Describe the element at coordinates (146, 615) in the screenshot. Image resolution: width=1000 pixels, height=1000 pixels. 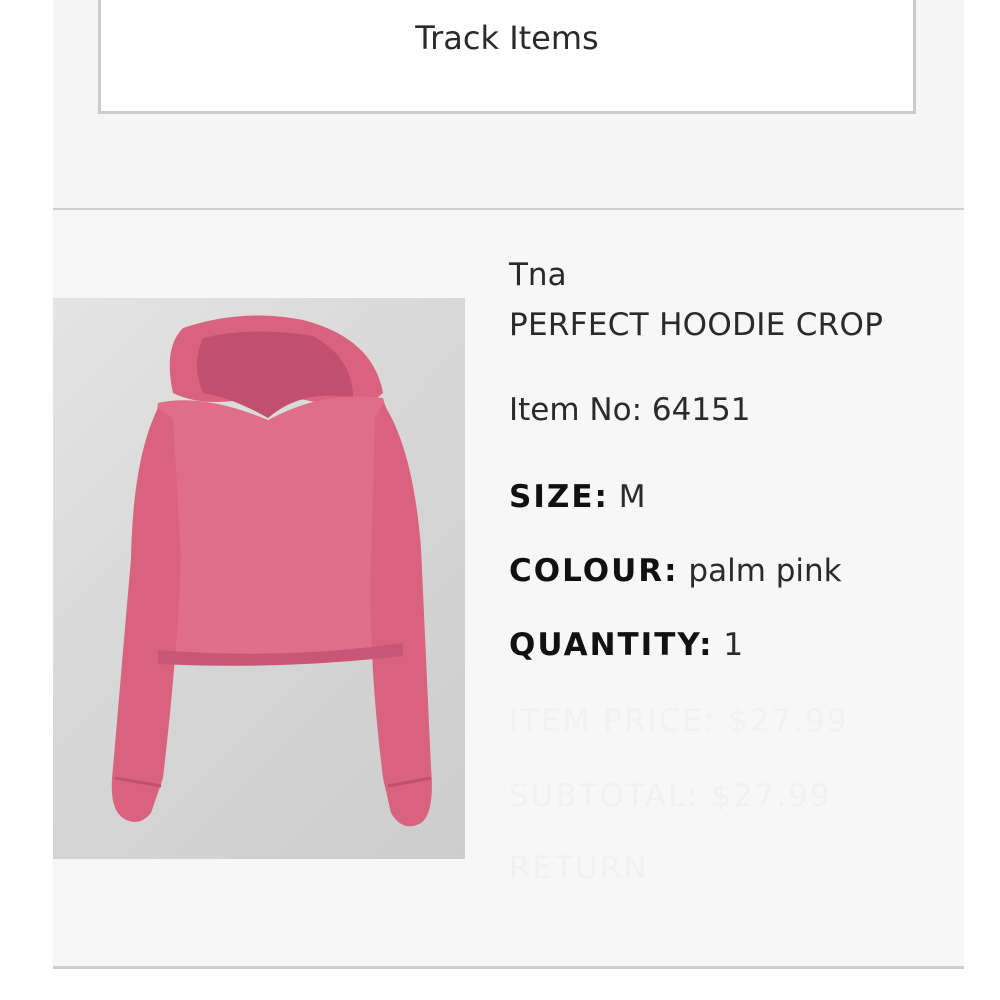
I see `left-sleeve-shape` at that location.